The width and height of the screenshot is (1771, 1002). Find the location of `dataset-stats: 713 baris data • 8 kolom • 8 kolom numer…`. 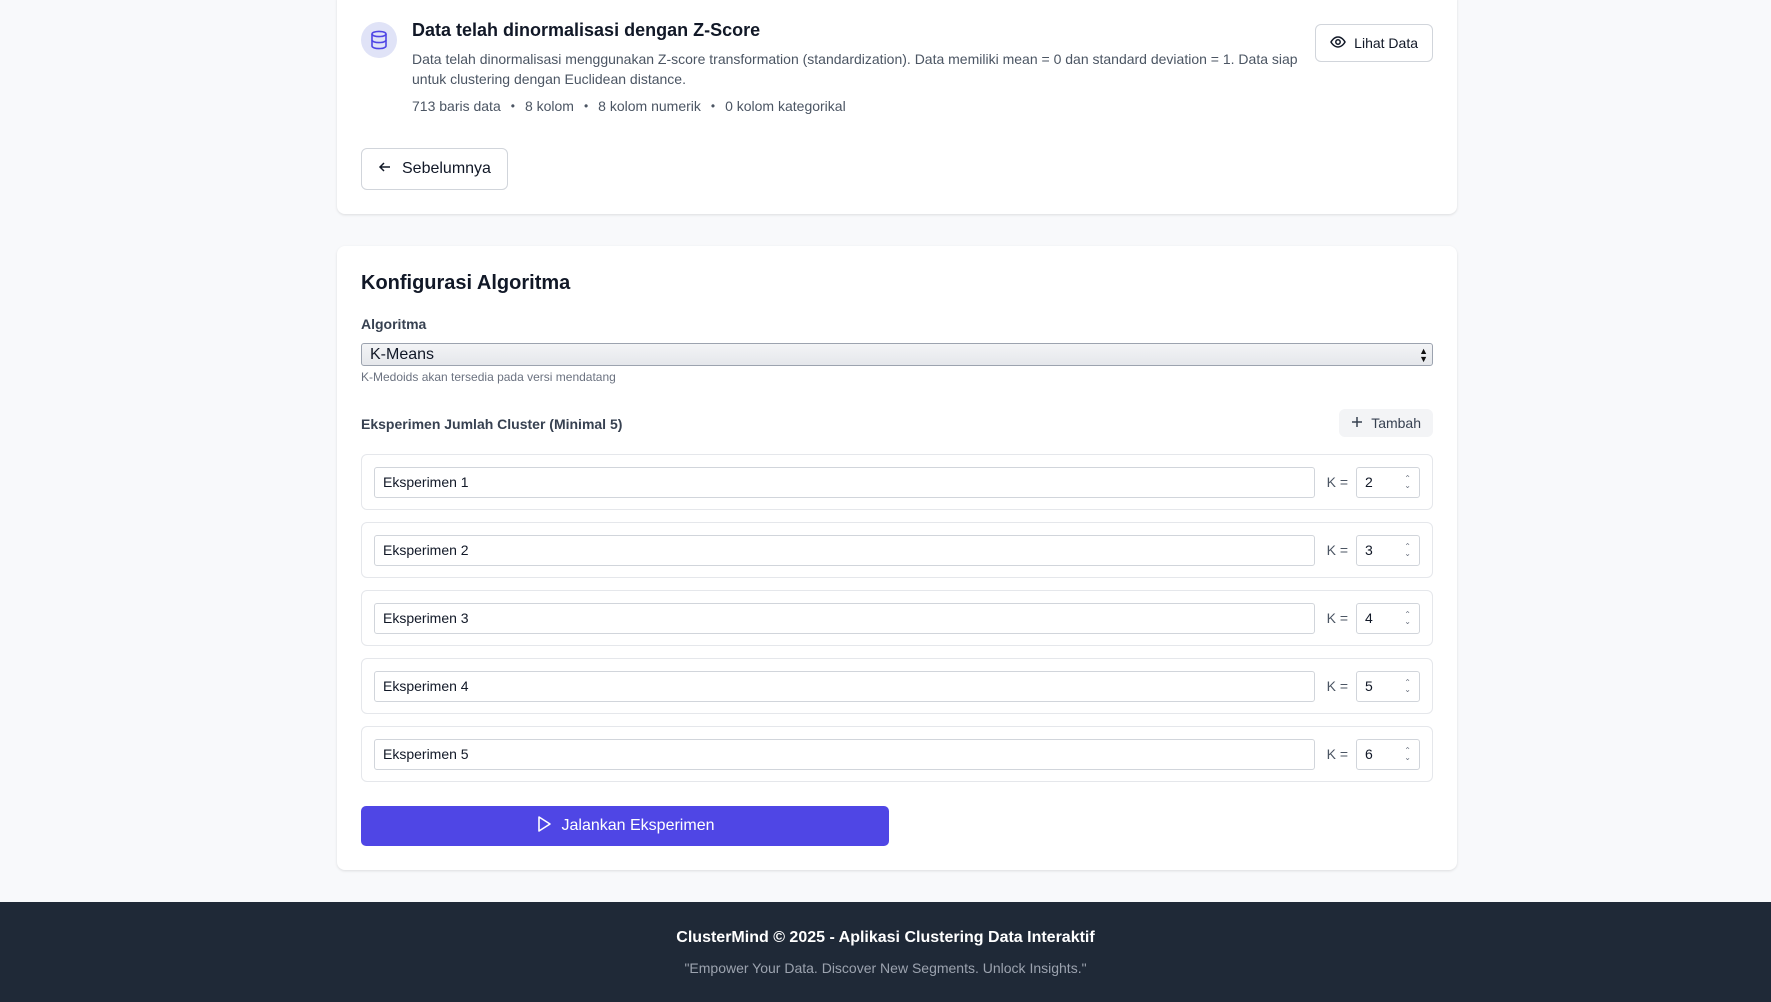

dataset-stats: 713 baris data • 8 kolom • 8 kolom numer… is located at coordinates (629, 106).